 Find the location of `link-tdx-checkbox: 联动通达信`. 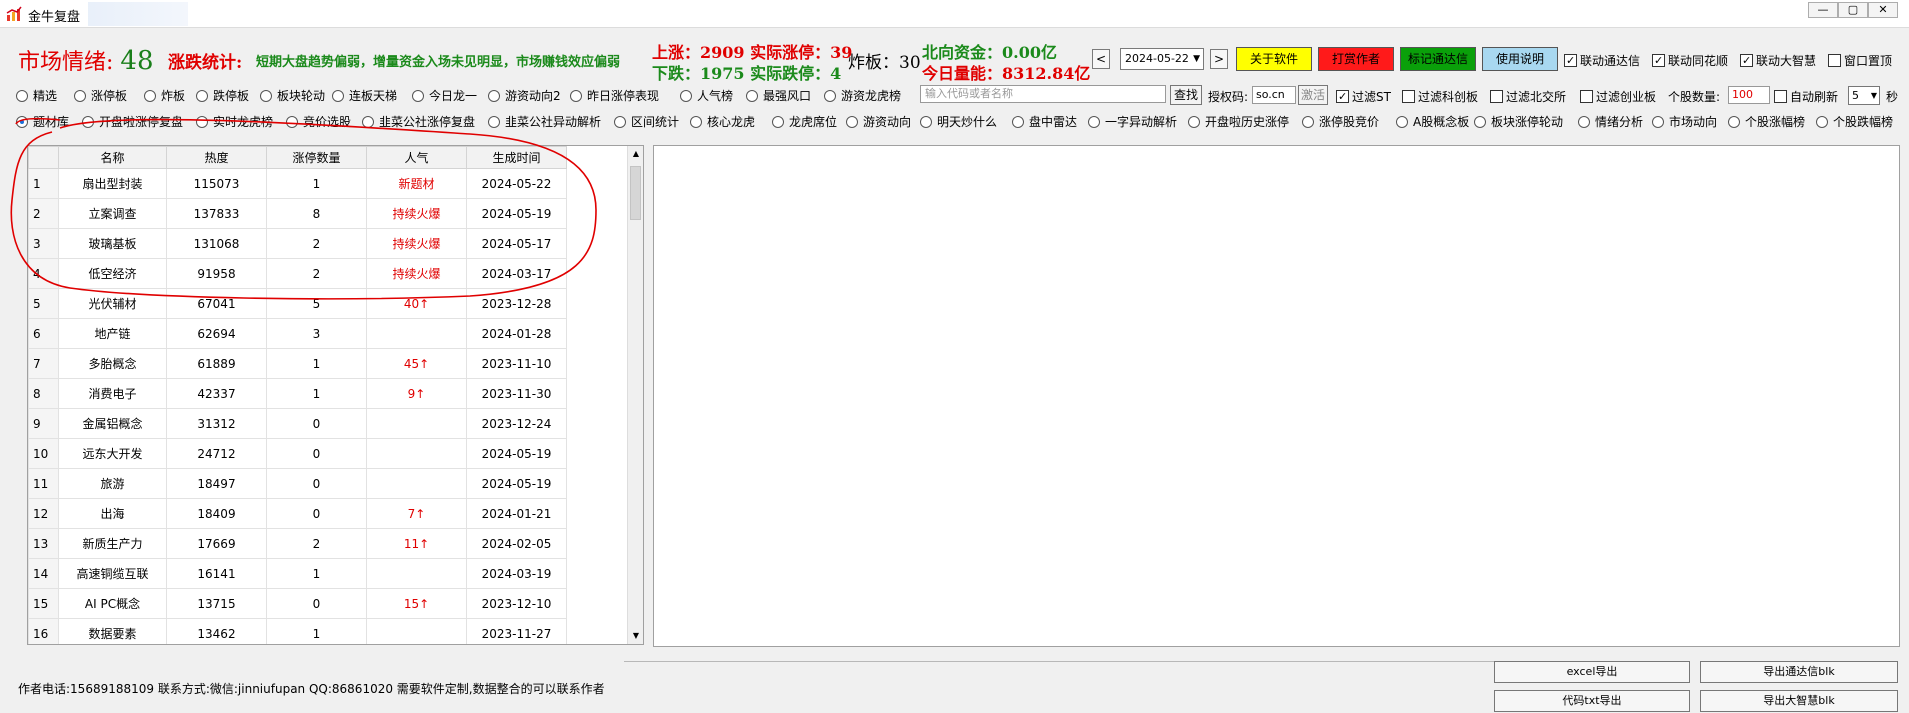

link-tdx-checkbox: 联动通达信 is located at coordinates (1602, 60).